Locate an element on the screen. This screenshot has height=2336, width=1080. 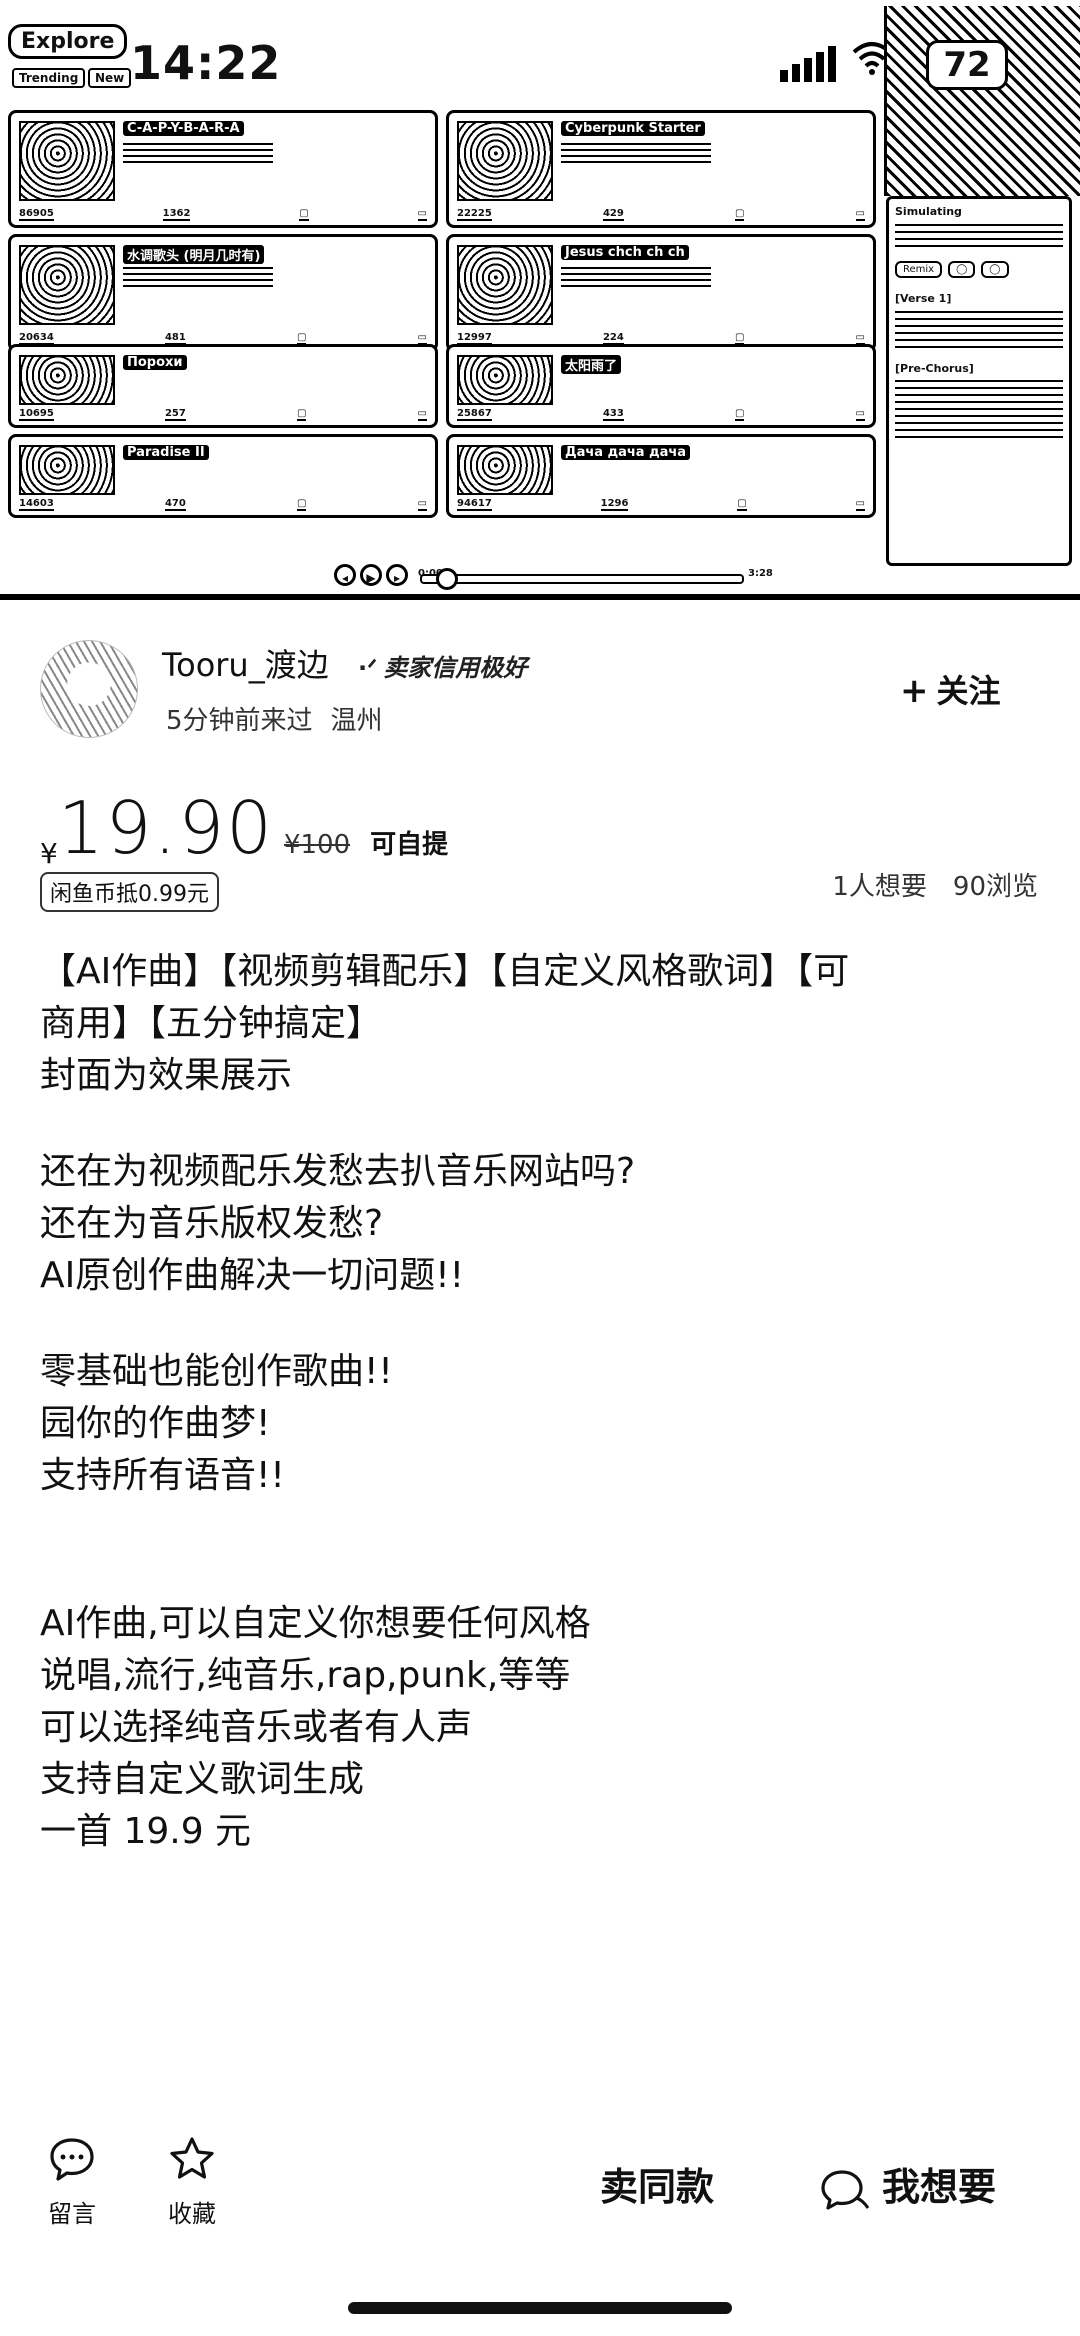
song-plays: 86905 is located at coordinates (36, 214).